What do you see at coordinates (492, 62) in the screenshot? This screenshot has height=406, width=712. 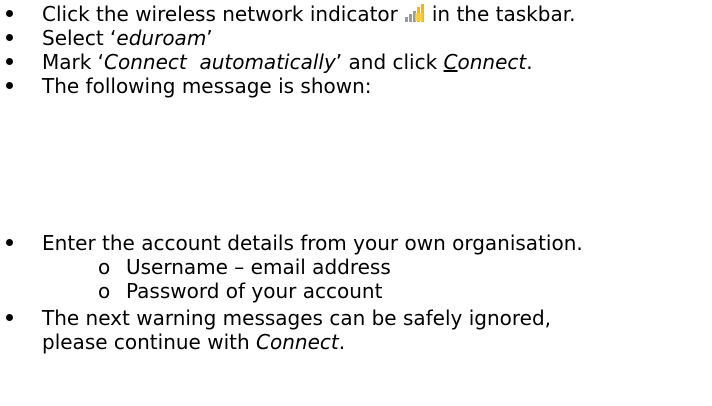 I see `connect-rest: onnect` at bounding box center [492, 62].